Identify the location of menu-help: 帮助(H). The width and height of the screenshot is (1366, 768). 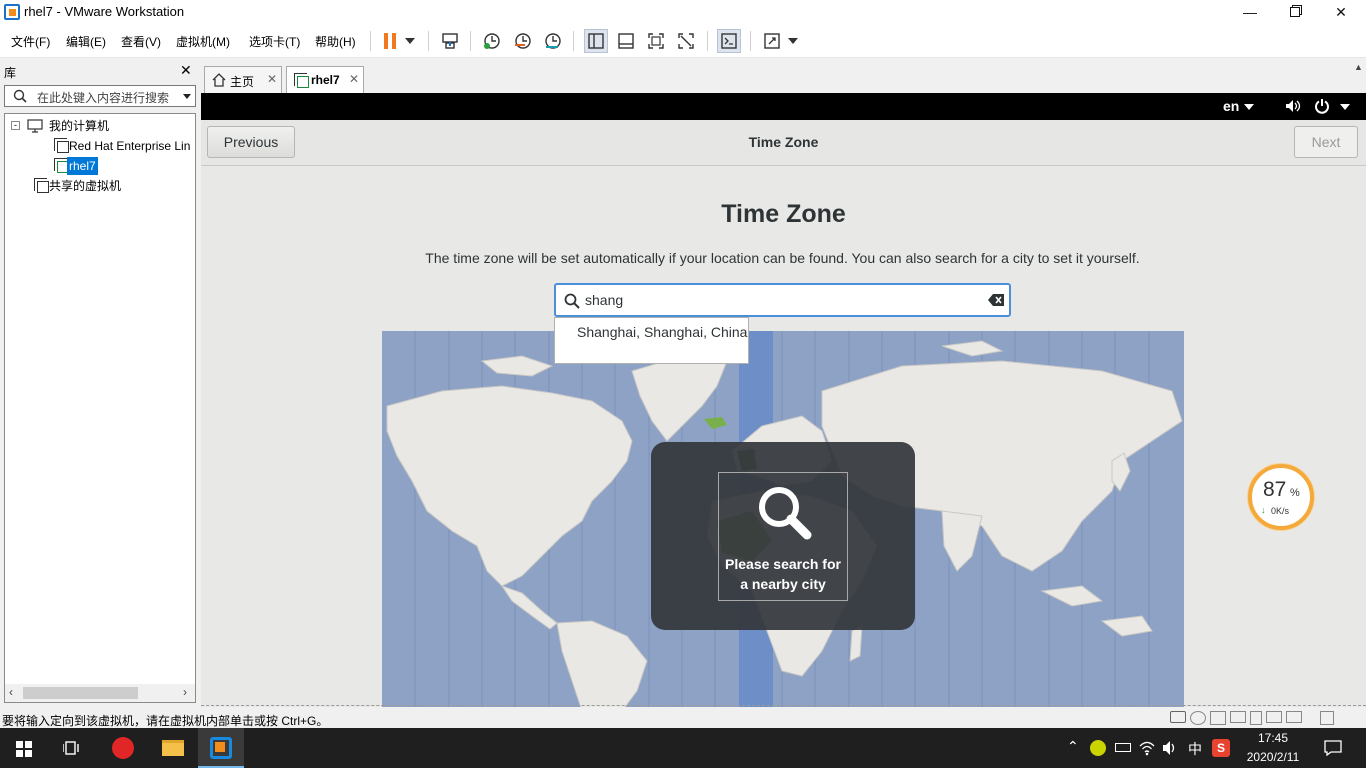
(335, 41).